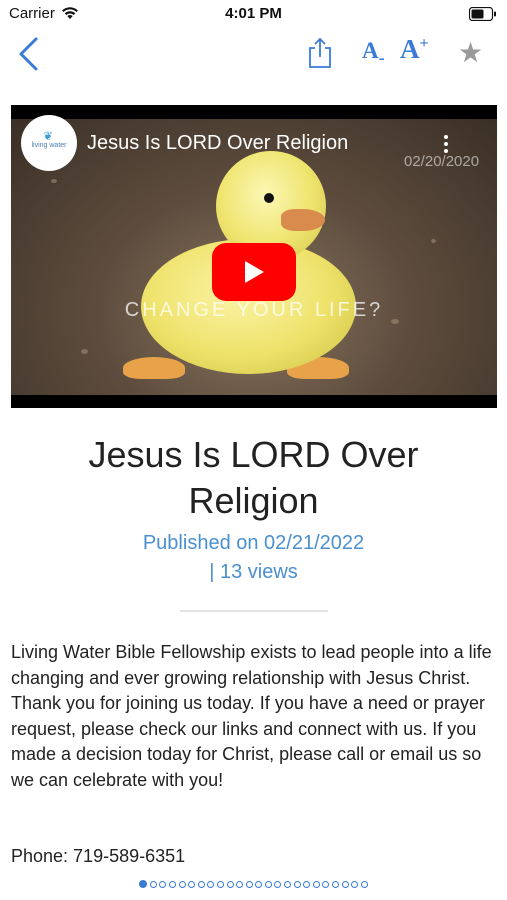 The image size is (507, 900). I want to click on status-time: 4:01 PM, so click(253, 13).